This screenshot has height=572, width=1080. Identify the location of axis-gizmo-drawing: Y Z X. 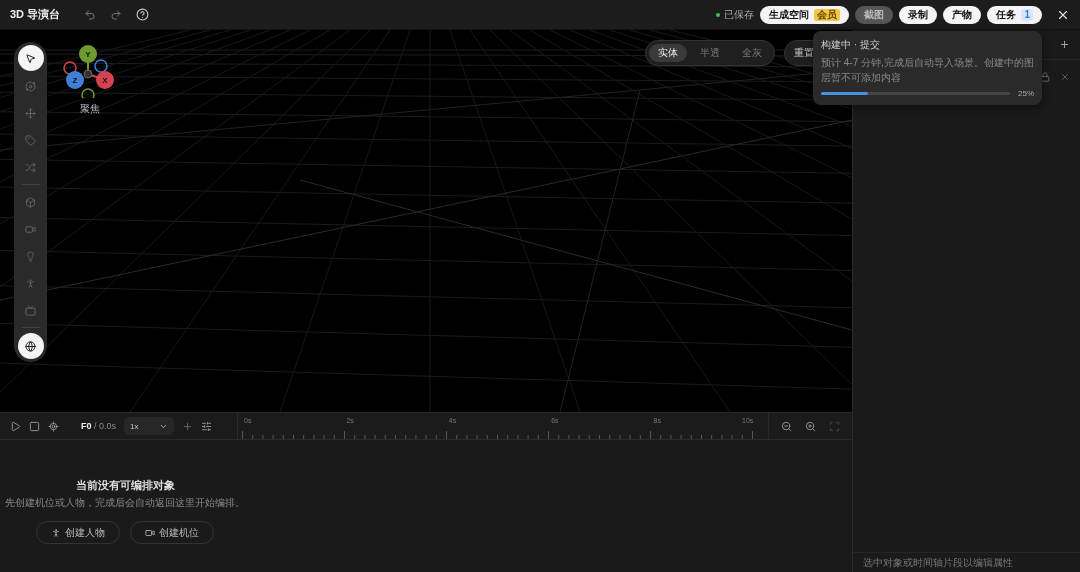
(90, 70).